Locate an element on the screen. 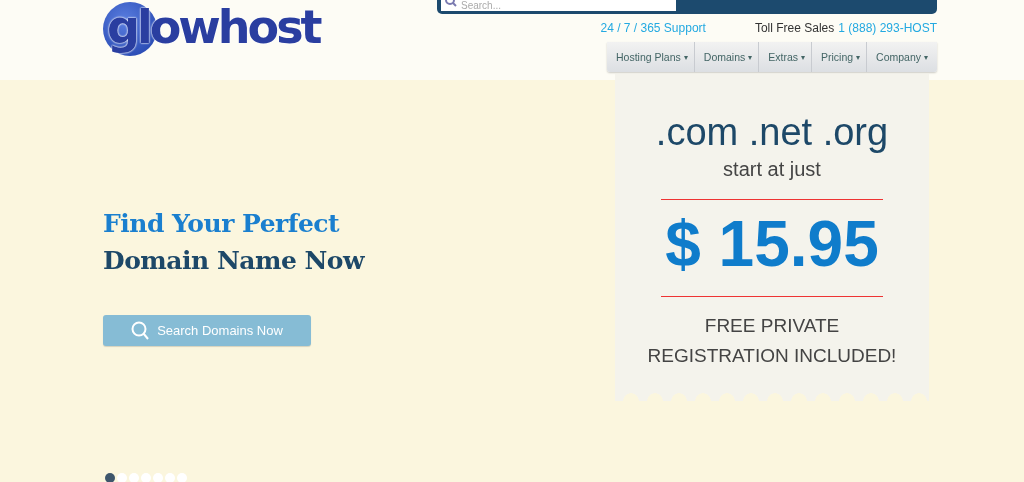  nav-menu-item: Domains ▾ is located at coordinates (727, 57).